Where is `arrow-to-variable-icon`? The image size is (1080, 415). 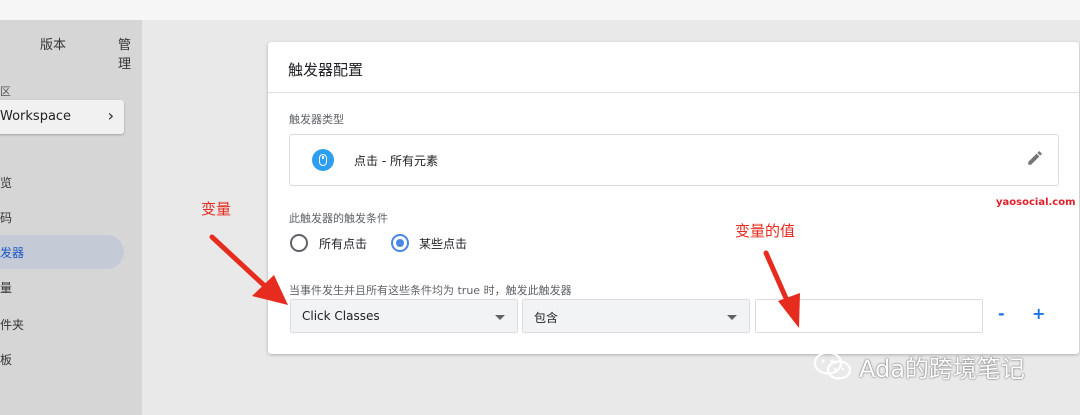 arrow-to-variable-icon is located at coordinates (248, 269).